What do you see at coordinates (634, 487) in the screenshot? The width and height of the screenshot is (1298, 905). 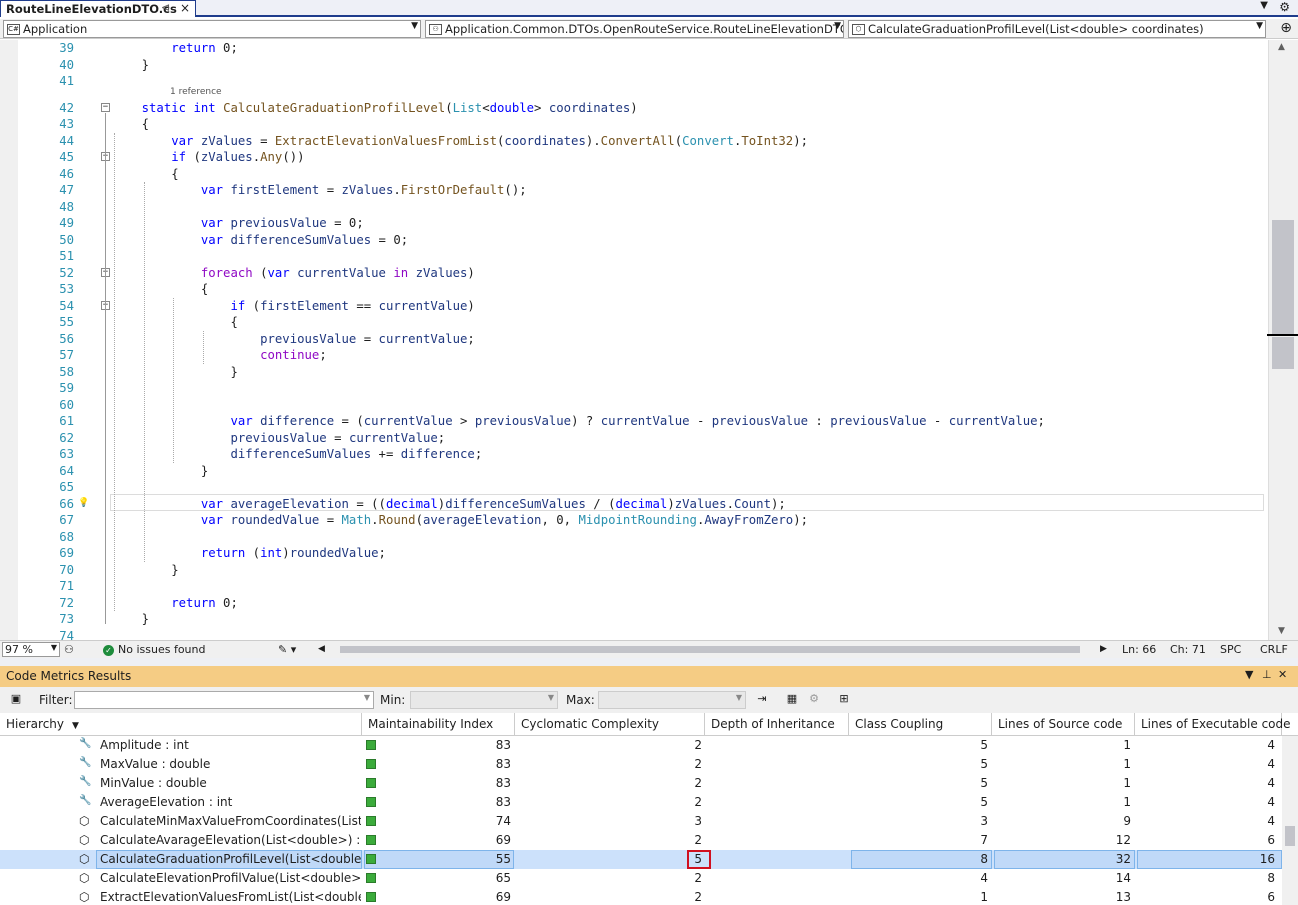 I see `code-line: 65` at bounding box center [634, 487].